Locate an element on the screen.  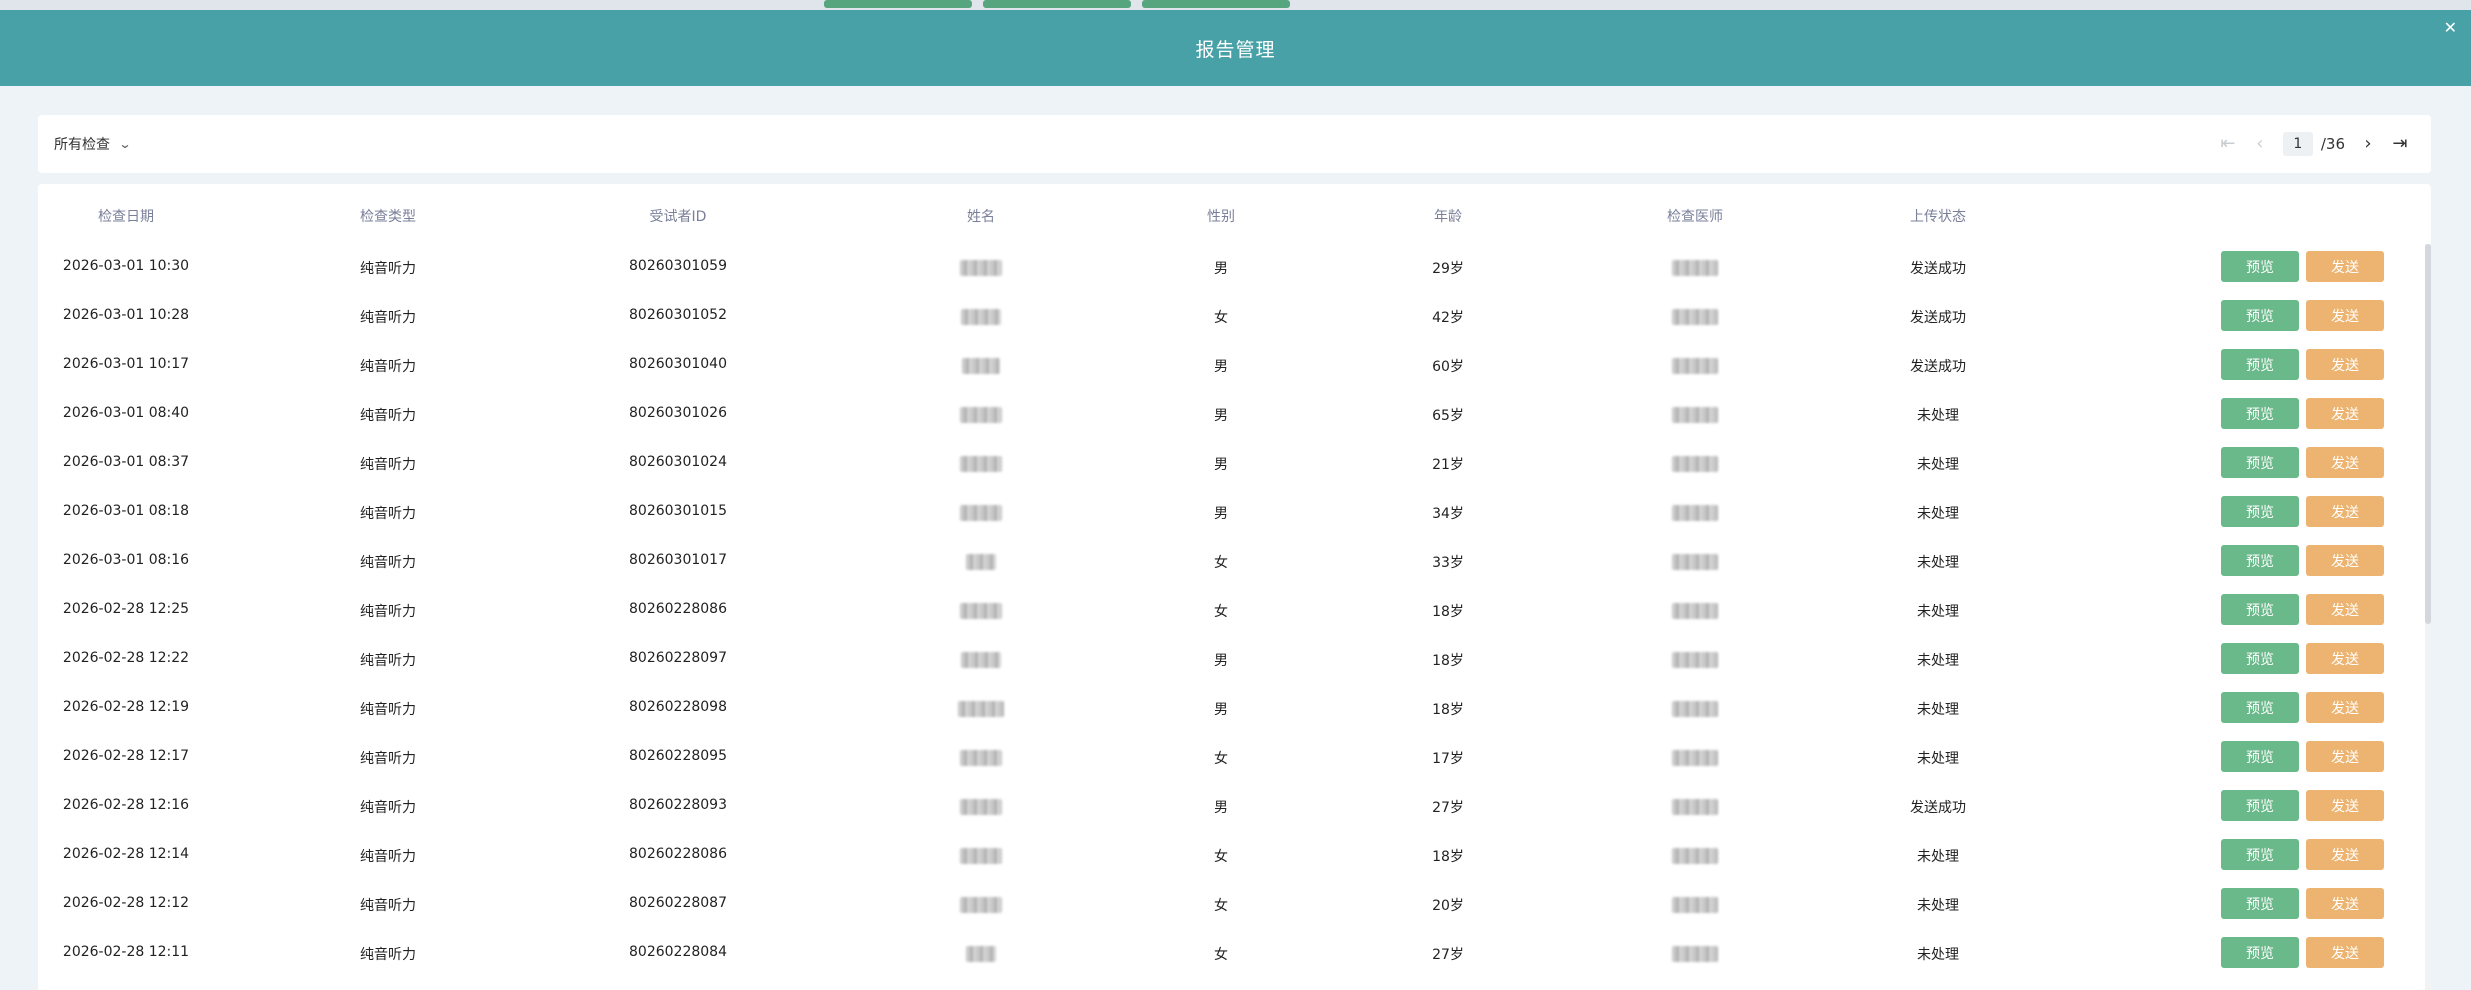
cell-age: 27岁 is located at coordinates (1448, 955).